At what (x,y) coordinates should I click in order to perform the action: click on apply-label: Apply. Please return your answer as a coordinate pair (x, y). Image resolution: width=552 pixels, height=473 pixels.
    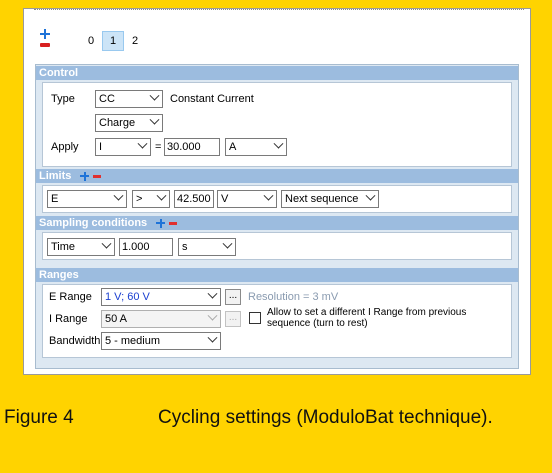
    Looking at the image, I should click on (65, 147).